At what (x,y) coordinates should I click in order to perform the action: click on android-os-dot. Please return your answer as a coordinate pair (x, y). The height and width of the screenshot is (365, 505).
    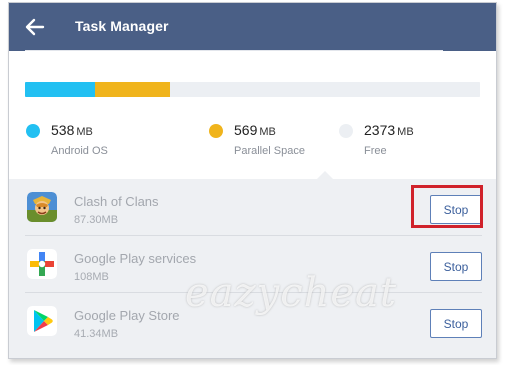
    Looking at the image, I should click on (33, 131).